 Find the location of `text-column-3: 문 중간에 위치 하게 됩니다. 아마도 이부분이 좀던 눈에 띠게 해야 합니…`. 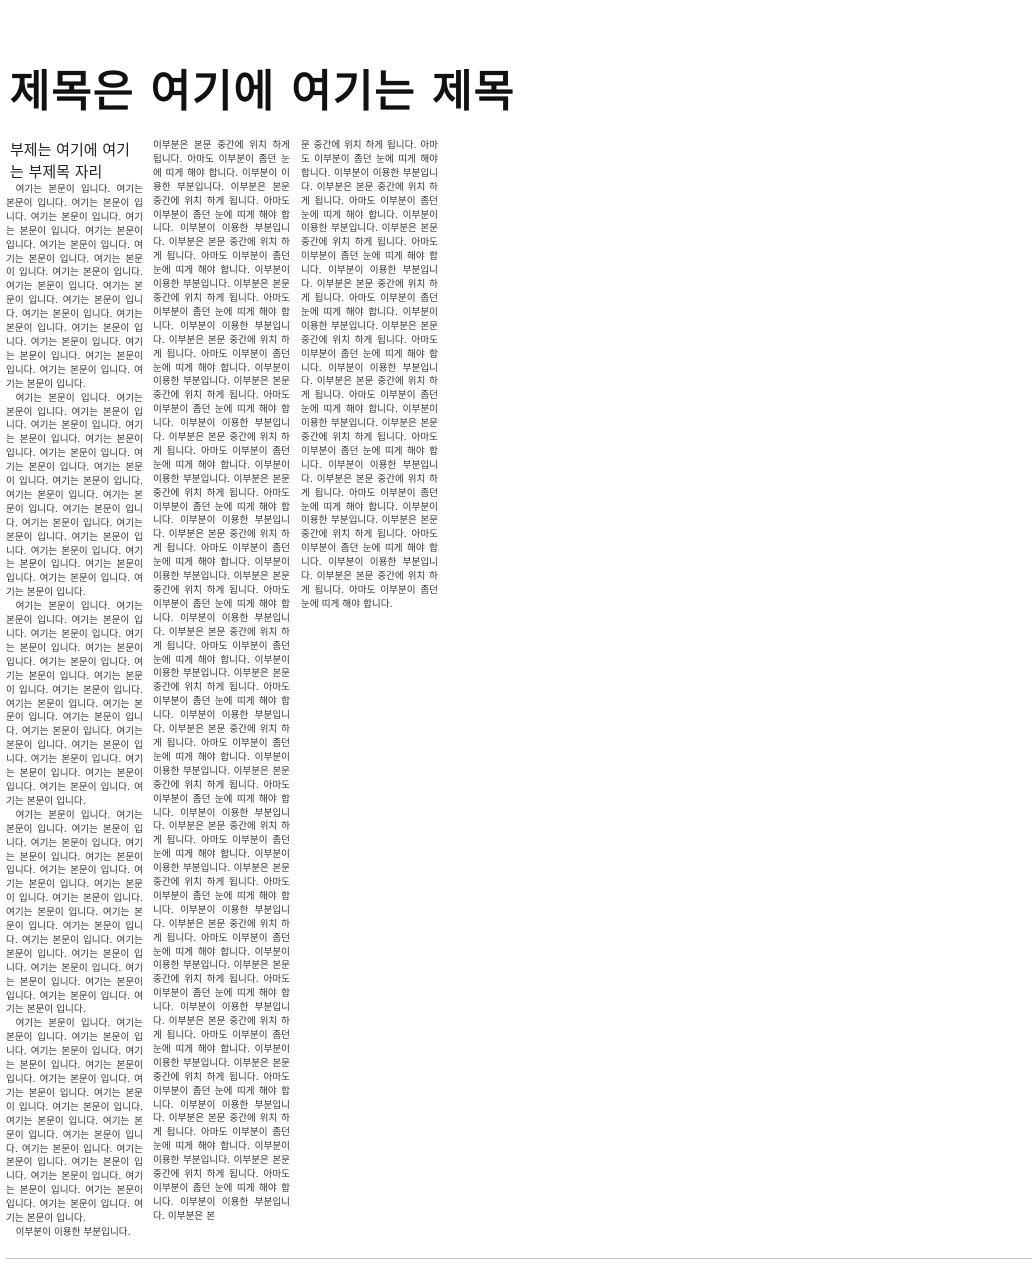

text-column-3: 문 중간에 위치 하게 됩니다. 아마도 이부분이 좀던 눈에 띠게 해야 합니… is located at coordinates (369, 374).